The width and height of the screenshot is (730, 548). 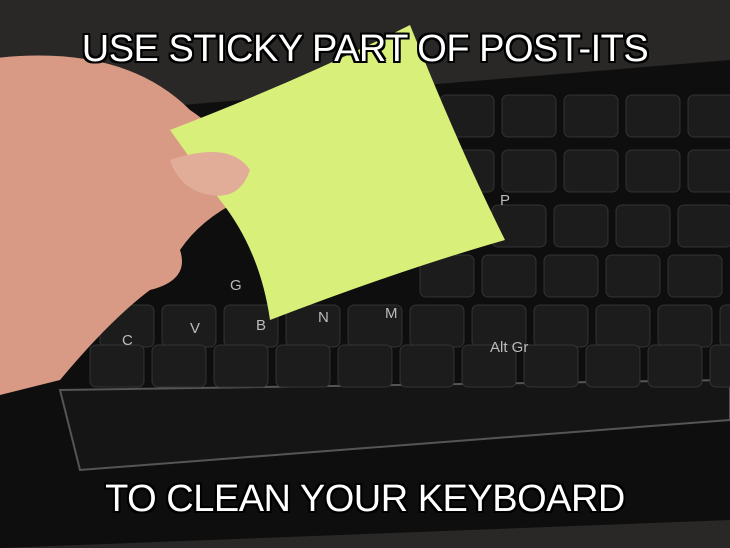 What do you see at coordinates (509, 347) in the screenshot?
I see `key-label: Alt Gr` at bounding box center [509, 347].